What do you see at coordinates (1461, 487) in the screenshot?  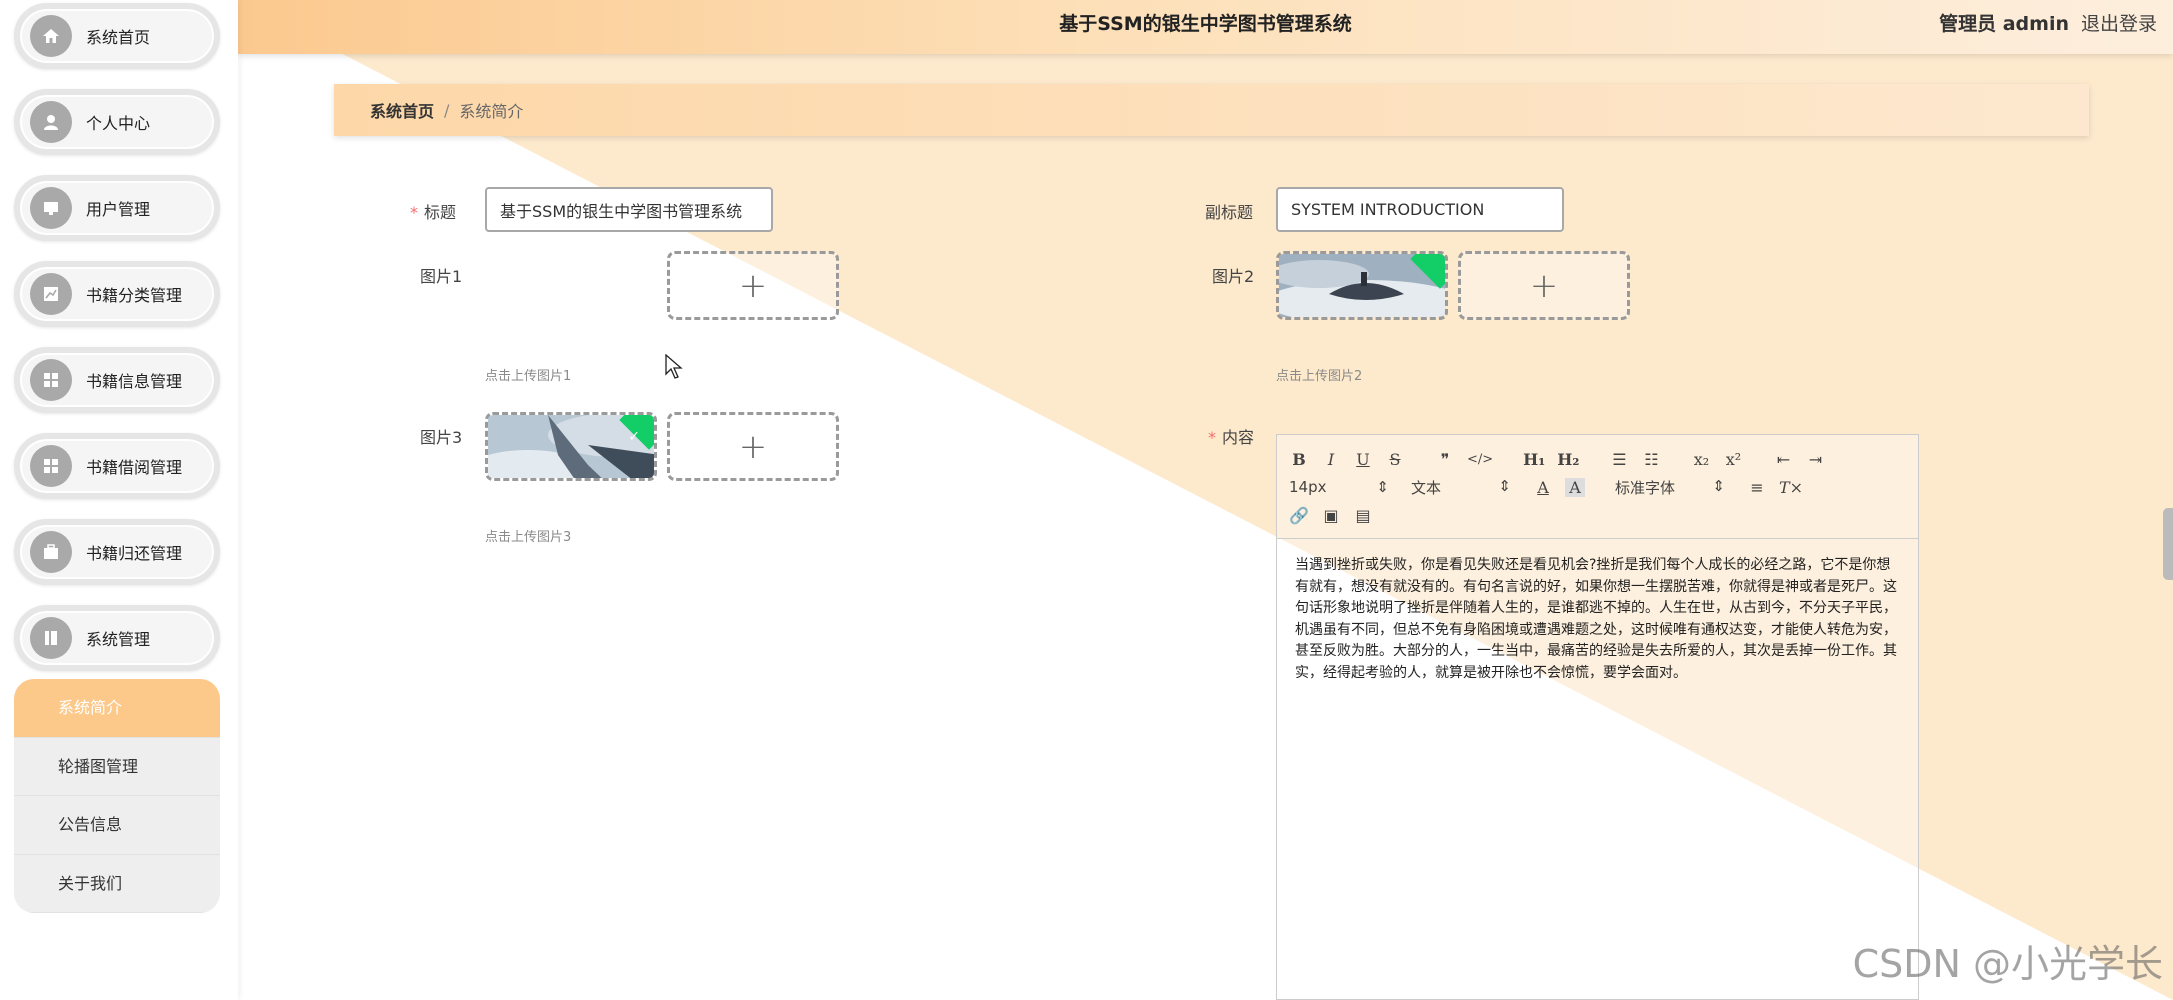 I see `text-type-select: 文本 ⇕` at bounding box center [1461, 487].